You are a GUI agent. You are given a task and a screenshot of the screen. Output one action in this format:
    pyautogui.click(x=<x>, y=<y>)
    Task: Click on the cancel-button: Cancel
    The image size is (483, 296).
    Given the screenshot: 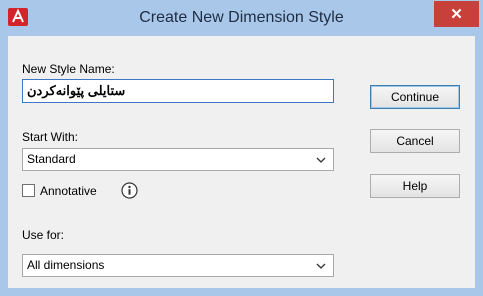 What is the action you would take?
    pyautogui.click(x=415, y=141)
    